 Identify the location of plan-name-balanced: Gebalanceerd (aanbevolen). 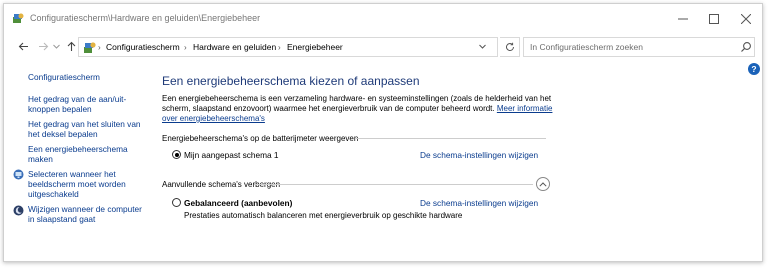
(238, 203).